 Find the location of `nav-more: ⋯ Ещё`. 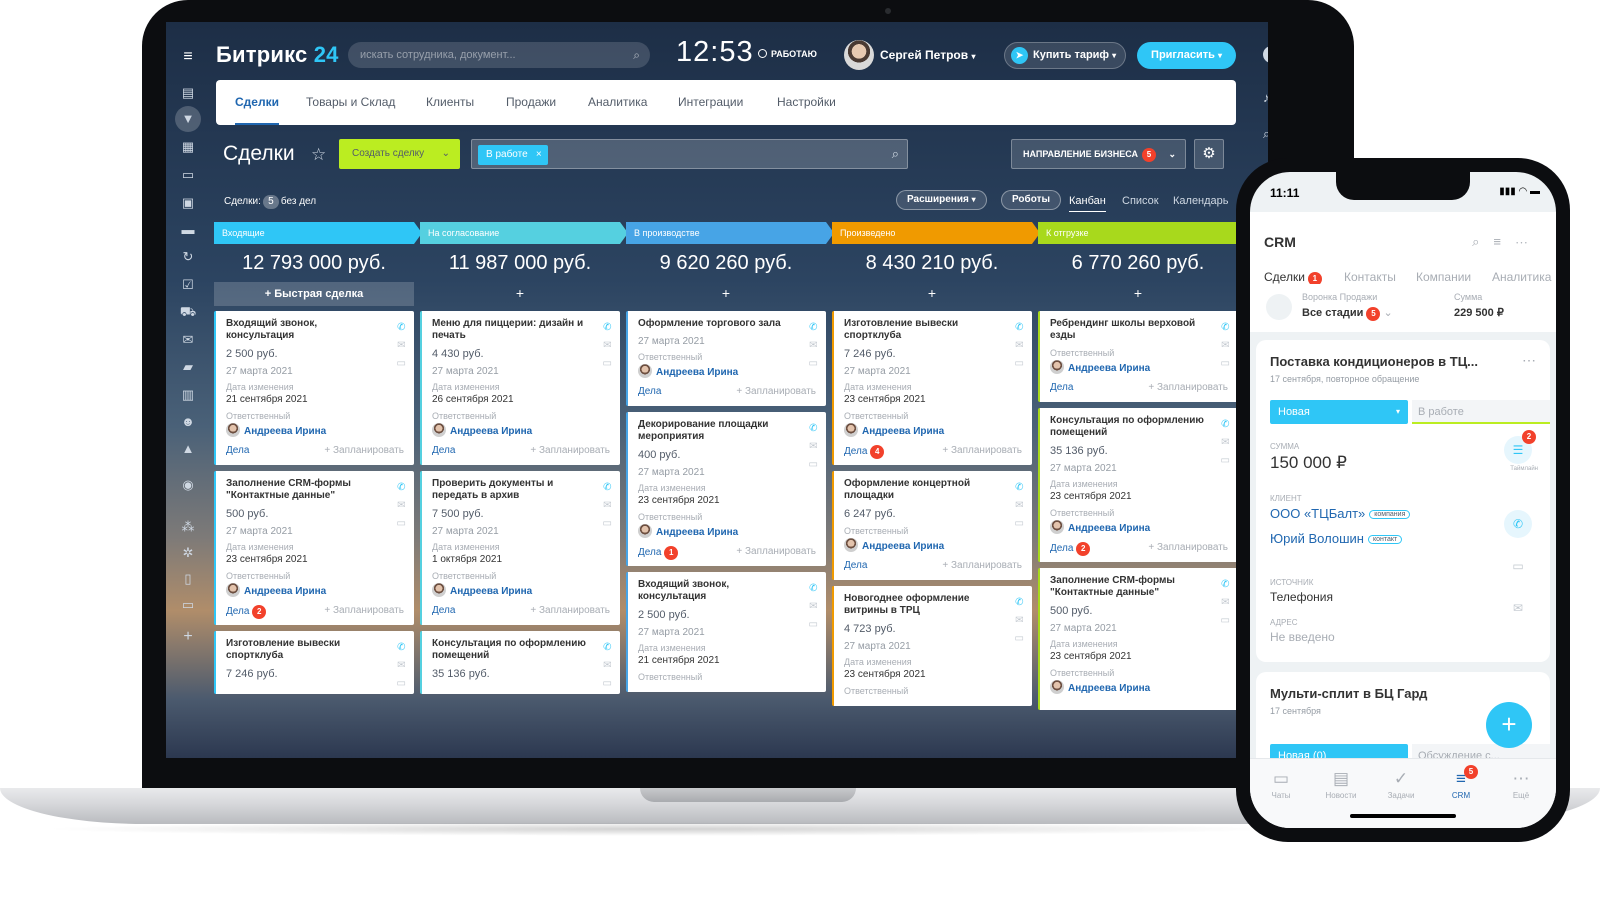

nav-more: ⋯ Ещё is located at coordinates (1521, 784).